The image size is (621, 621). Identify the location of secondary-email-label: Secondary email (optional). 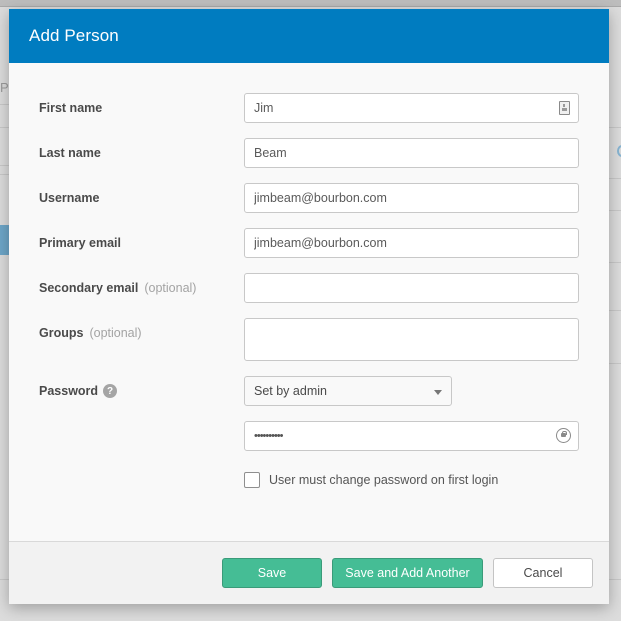
(117, 288).